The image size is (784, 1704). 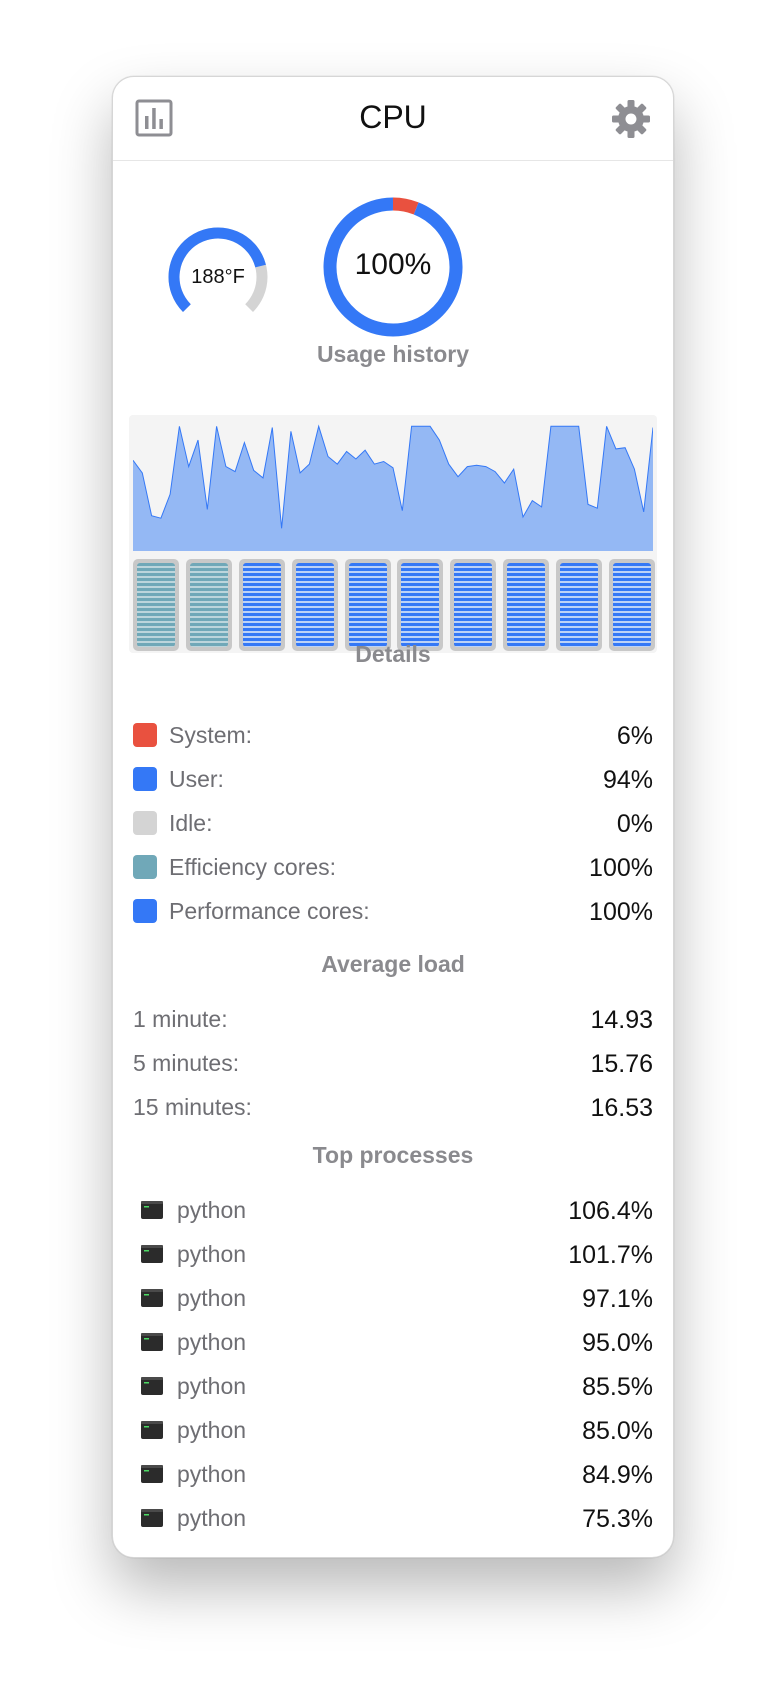 I want to click on load-row-15-minutes: 15 minutes: 16.53, so click(x=393, y=1108).